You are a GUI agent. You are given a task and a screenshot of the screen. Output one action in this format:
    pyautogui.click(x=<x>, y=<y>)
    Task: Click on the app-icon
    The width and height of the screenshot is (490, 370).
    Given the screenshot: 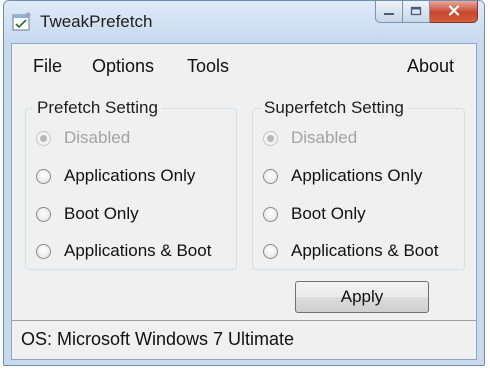 What is the action you would take?
    pyautogui.click(x=22, y=22)
    